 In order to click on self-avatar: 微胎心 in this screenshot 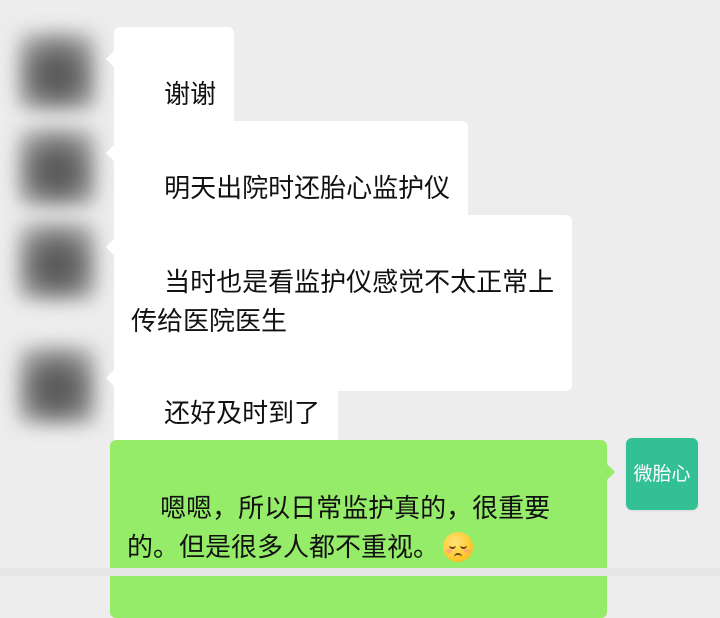, I will do `click(662, 474)`.